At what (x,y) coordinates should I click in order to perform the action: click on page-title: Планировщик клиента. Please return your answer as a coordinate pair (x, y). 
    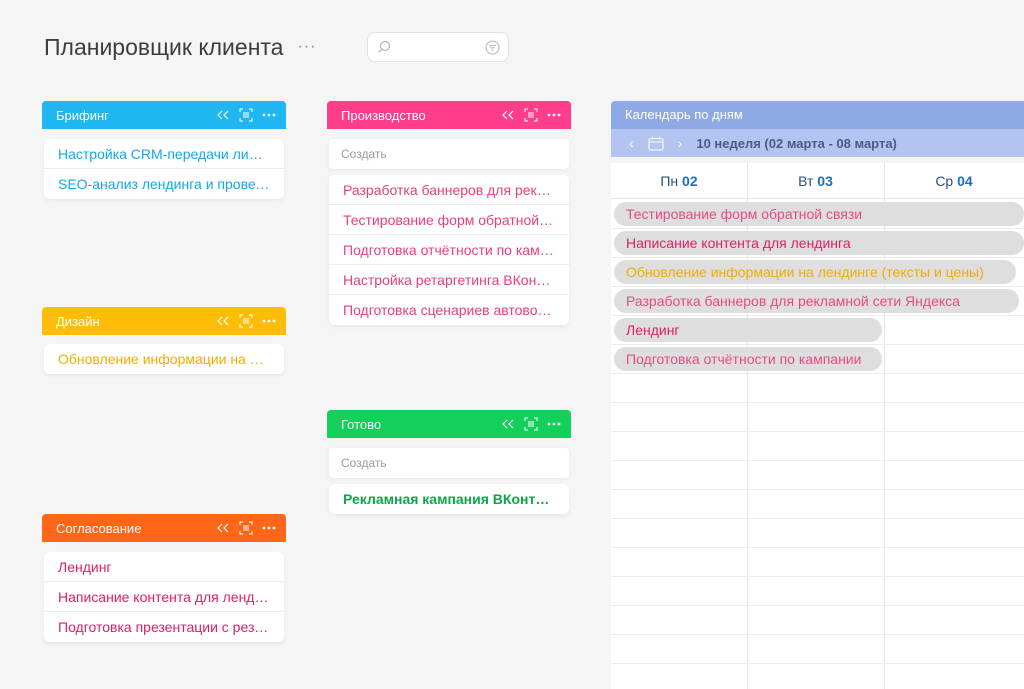
    Looking at the image, I should click on (164, 46).